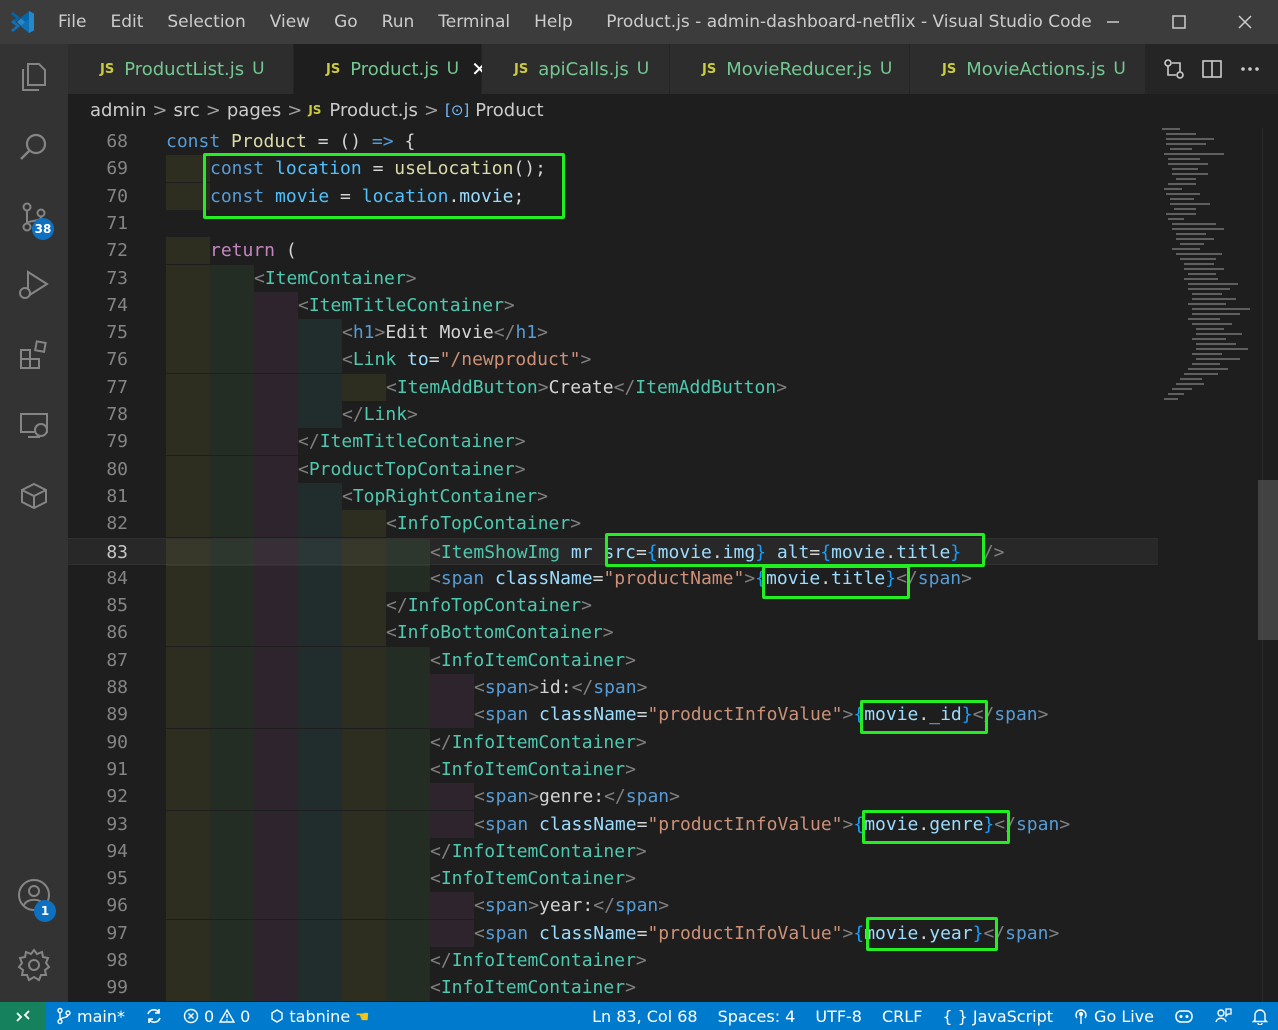 The image size is (1278, 1030). I want to click on code-line: 69 const location = useLocation();, so click(613, 169).